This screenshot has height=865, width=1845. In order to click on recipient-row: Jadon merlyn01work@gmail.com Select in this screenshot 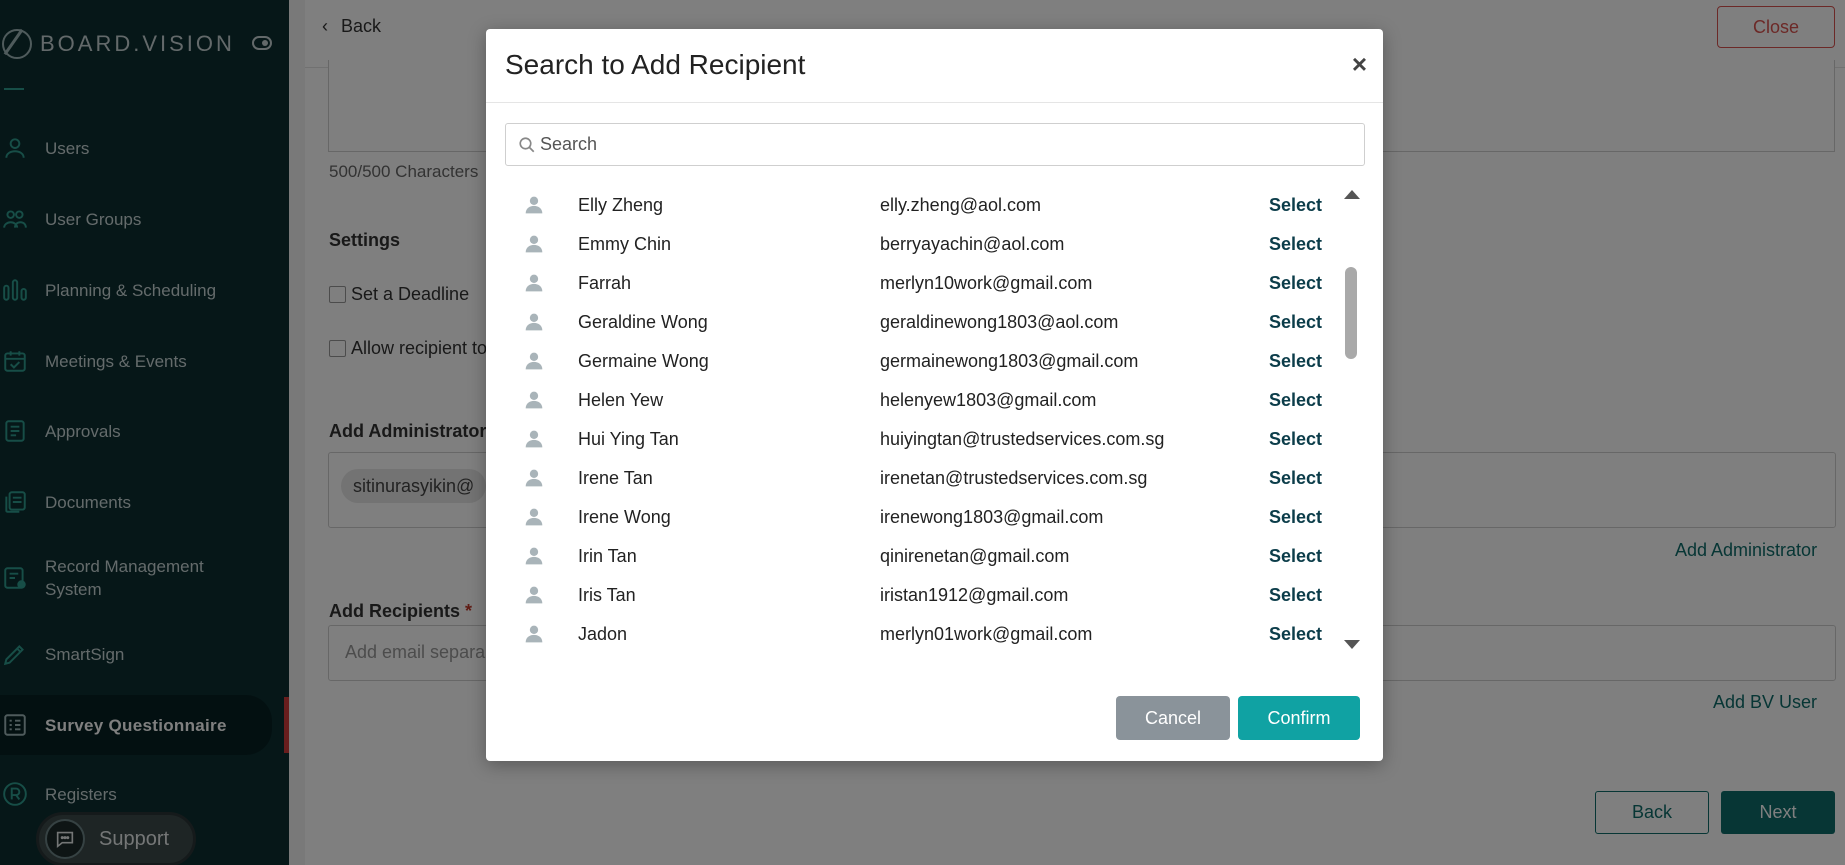, I will do `click(926, 635)`.